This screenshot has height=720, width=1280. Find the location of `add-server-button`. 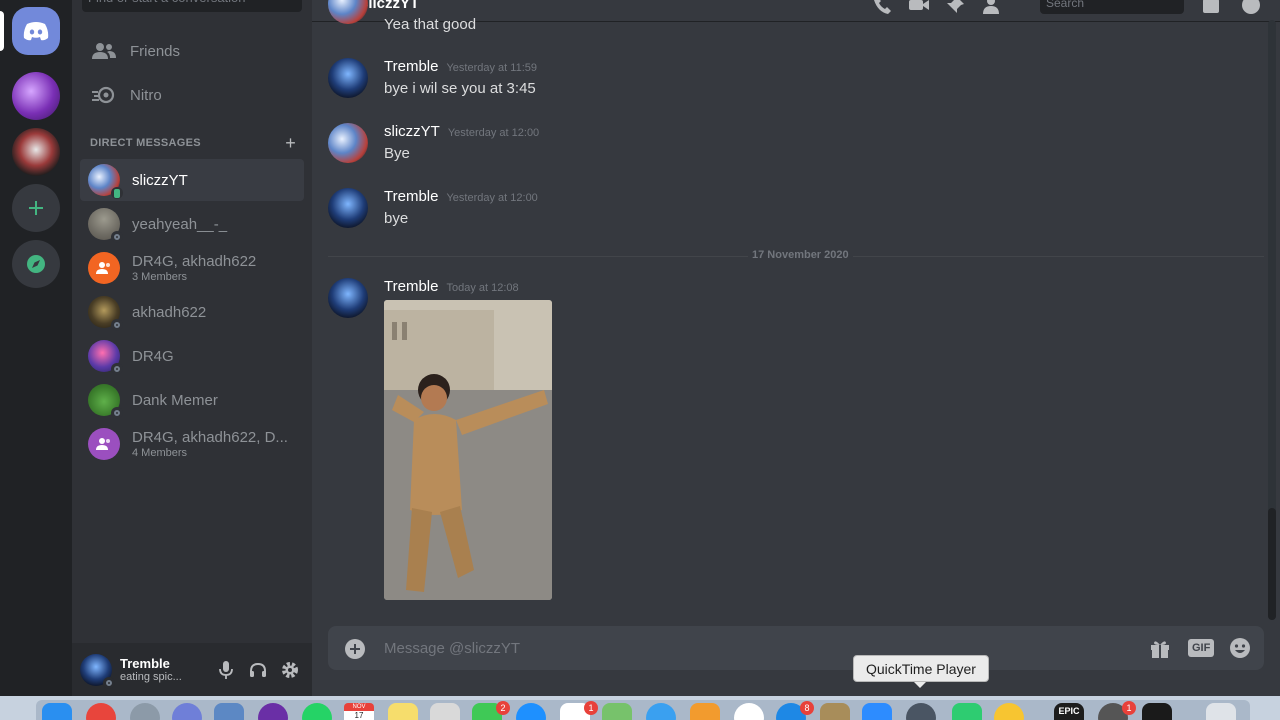

add-server-button is located at coordinates (36, 208).